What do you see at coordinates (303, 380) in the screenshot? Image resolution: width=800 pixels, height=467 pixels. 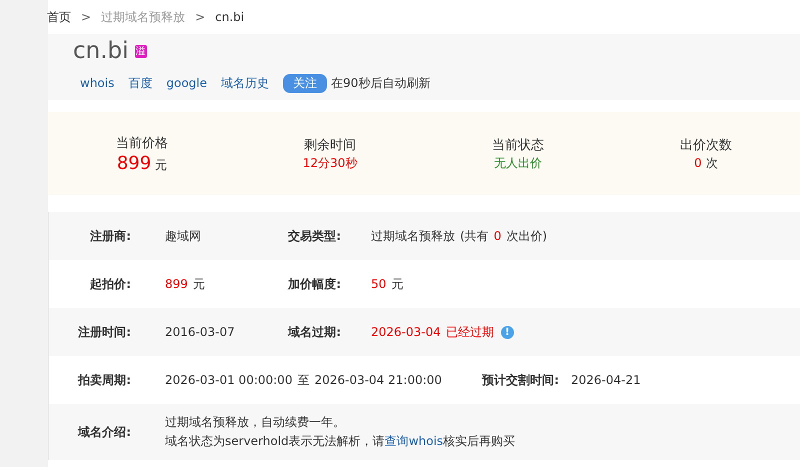 I see `value-text: 至` at bounding box center [303, 380].